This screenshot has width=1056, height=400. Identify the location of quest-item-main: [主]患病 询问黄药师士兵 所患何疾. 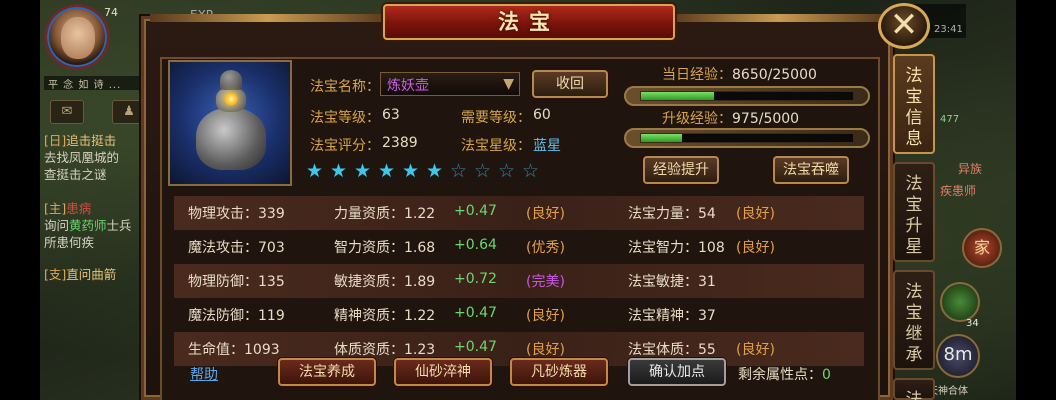
(99, 225).